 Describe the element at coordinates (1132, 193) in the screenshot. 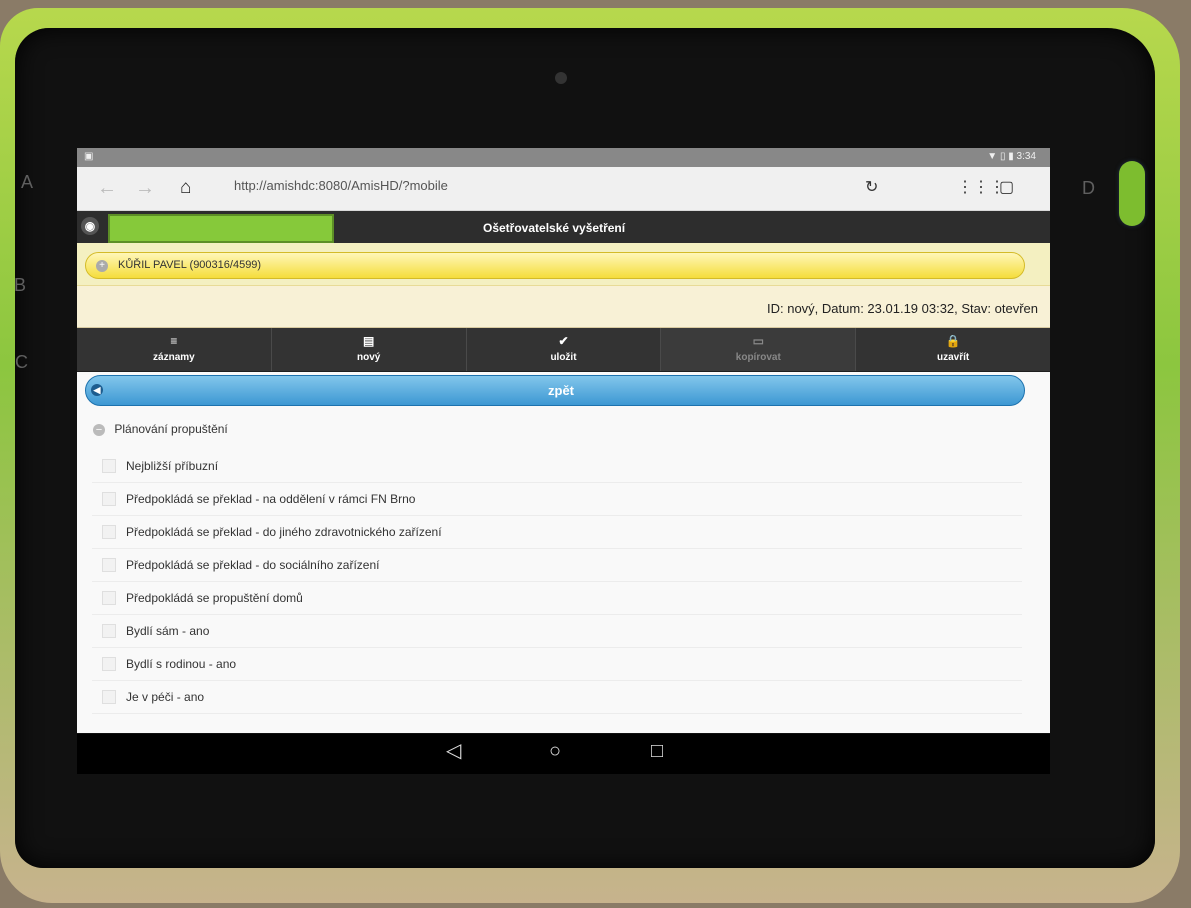

I see `side-button` at that location.